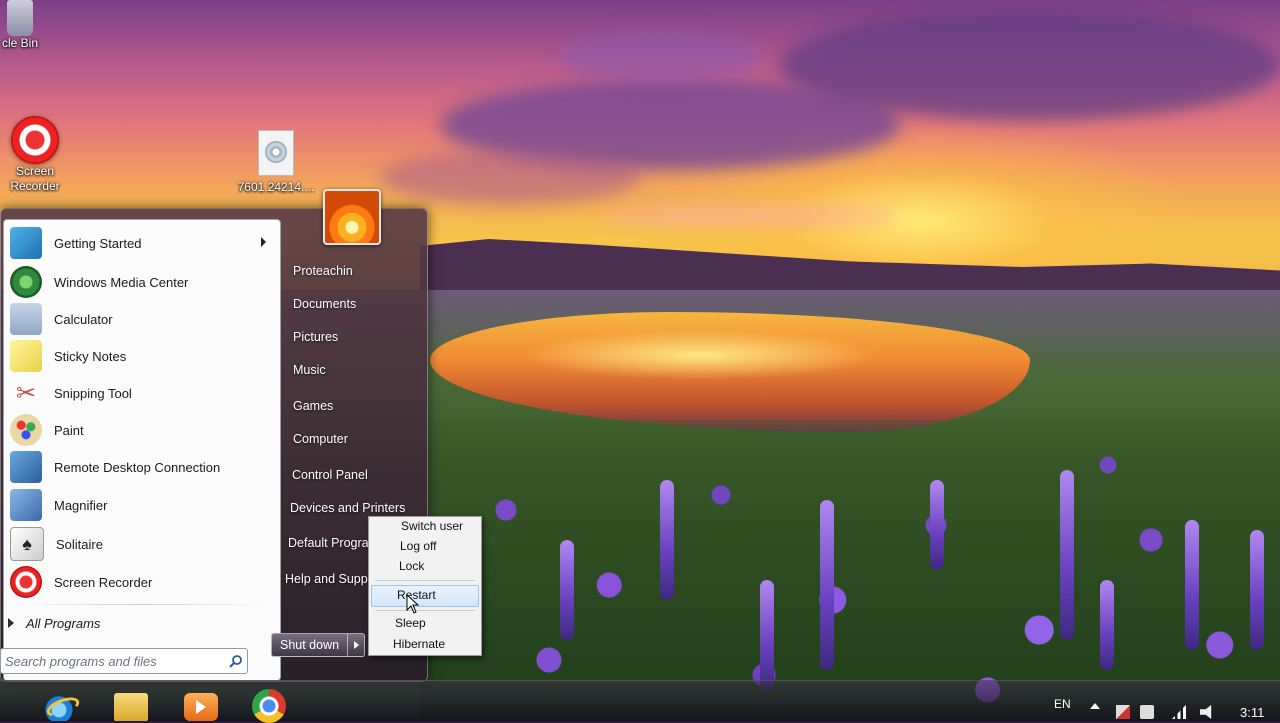 The width and height of the screenshot is (1280, 723). I want to click on program-label: Solitaire, so click(79, 544).